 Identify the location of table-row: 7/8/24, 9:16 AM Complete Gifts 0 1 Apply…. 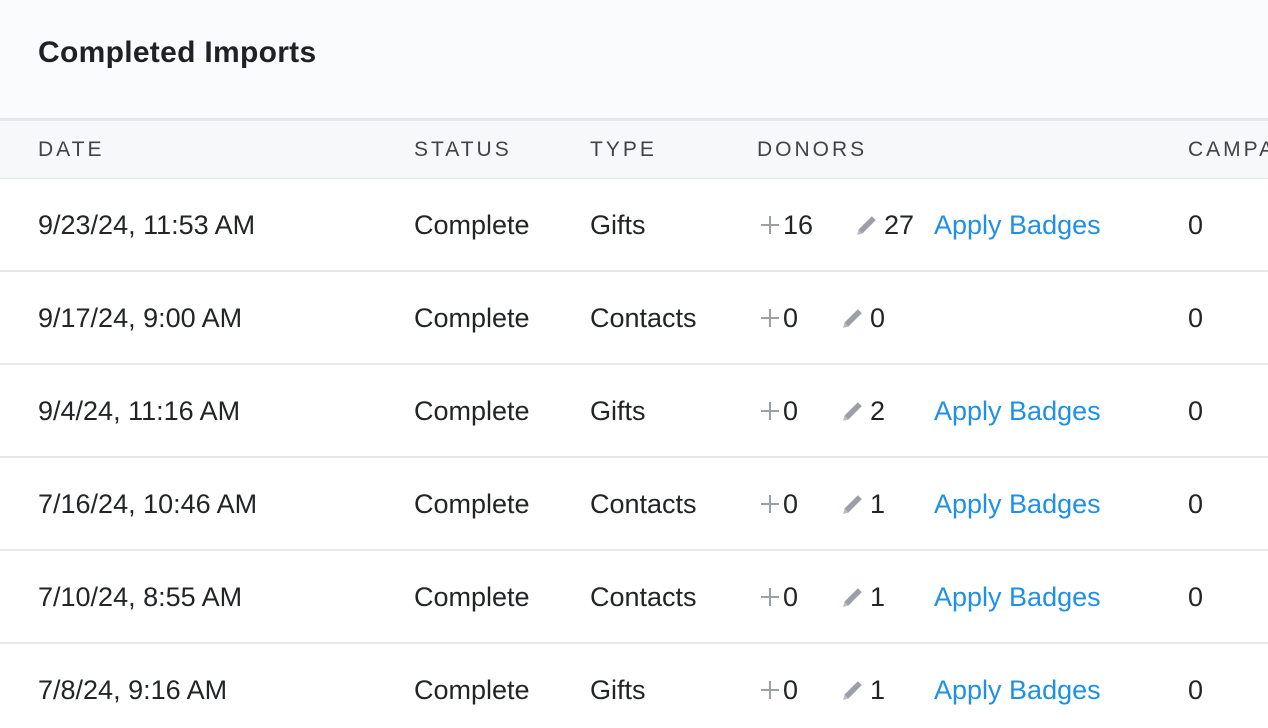
(634, 686).